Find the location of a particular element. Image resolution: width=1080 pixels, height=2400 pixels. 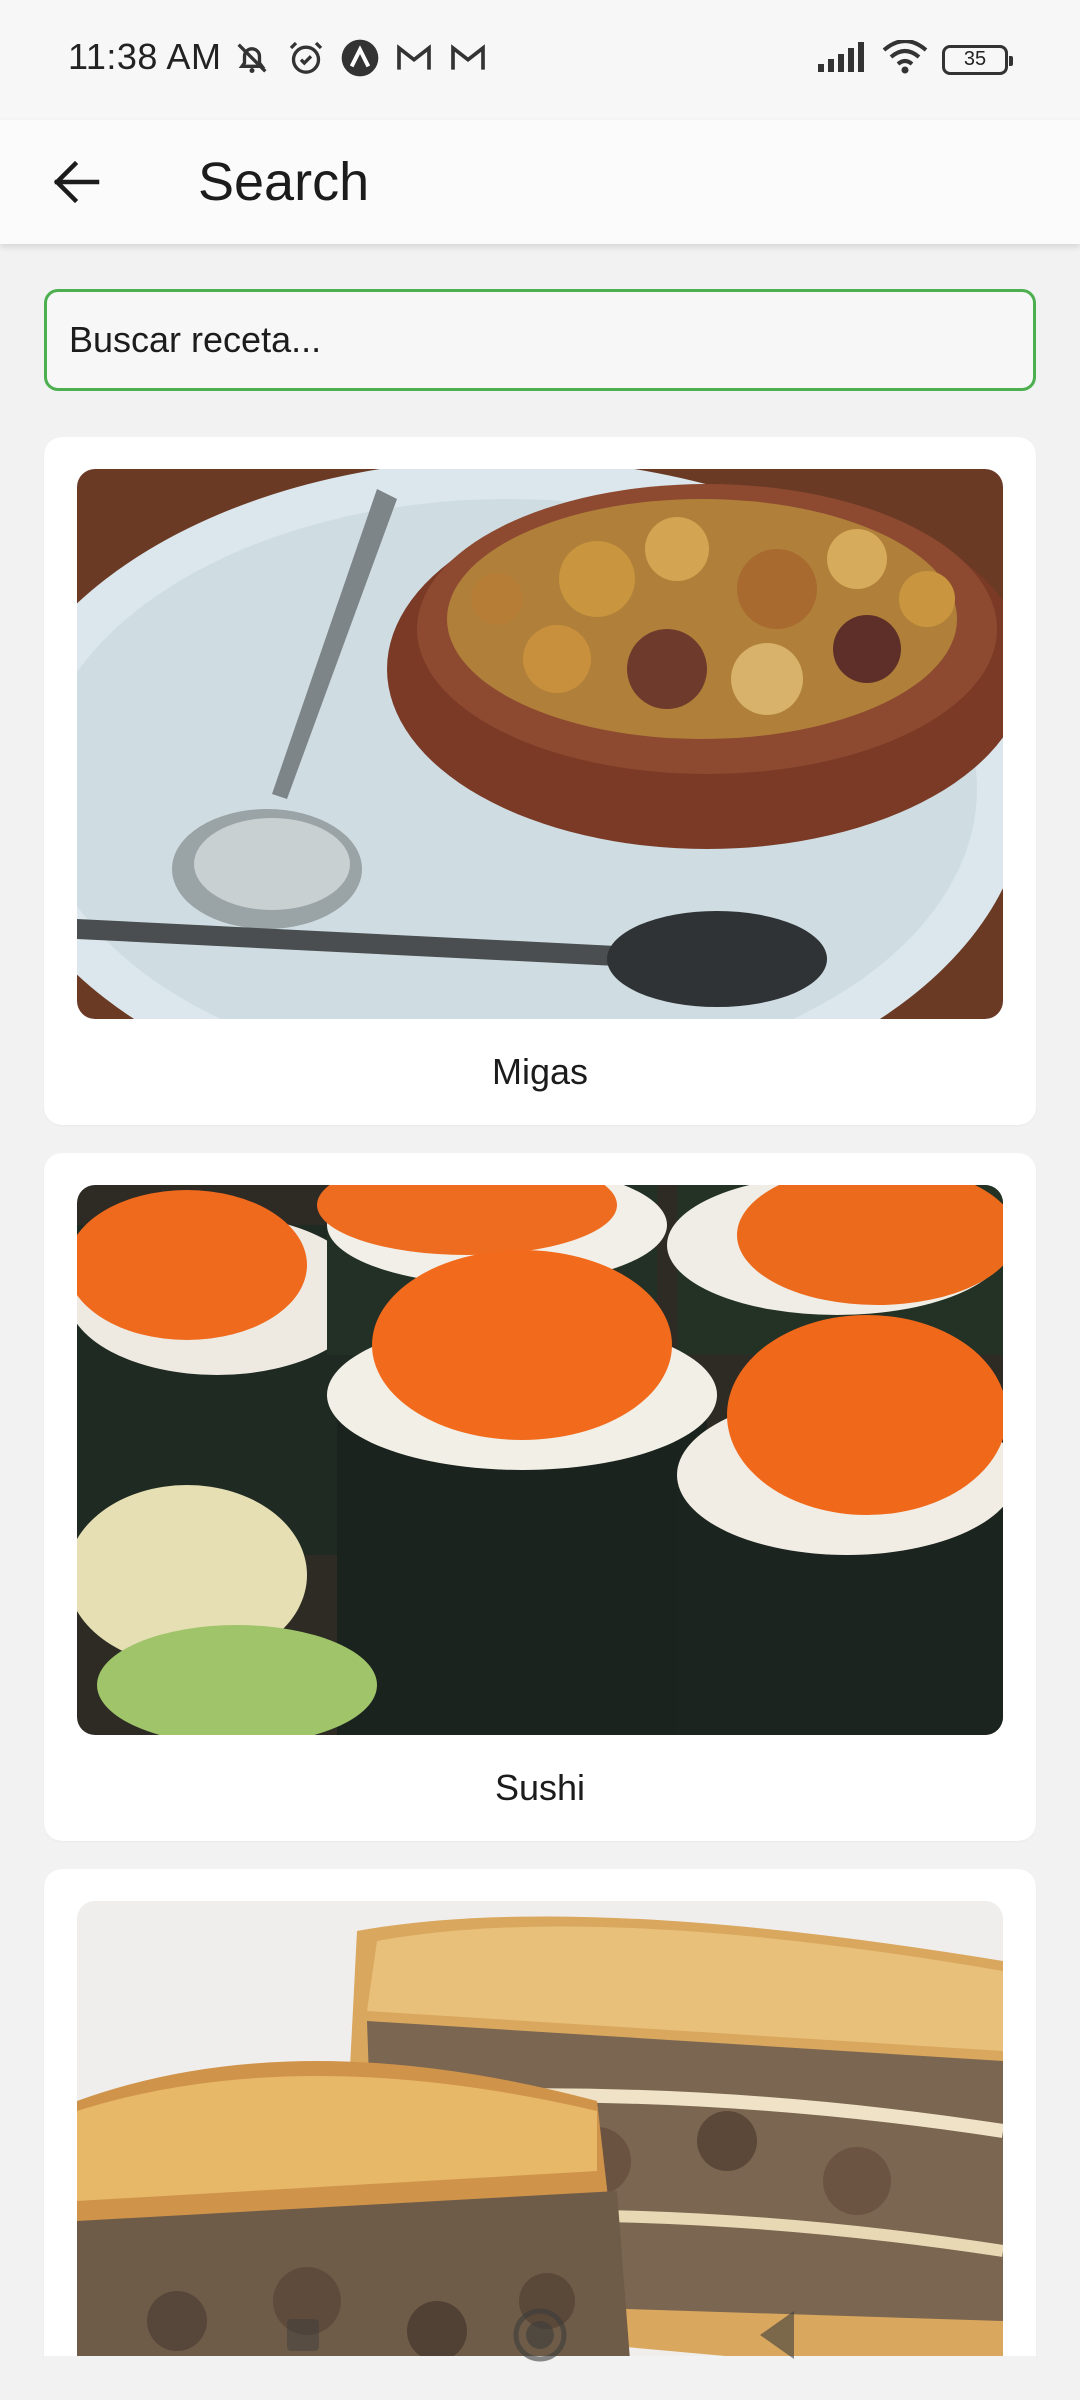

back-icon is located at coordinates (777, 2335).